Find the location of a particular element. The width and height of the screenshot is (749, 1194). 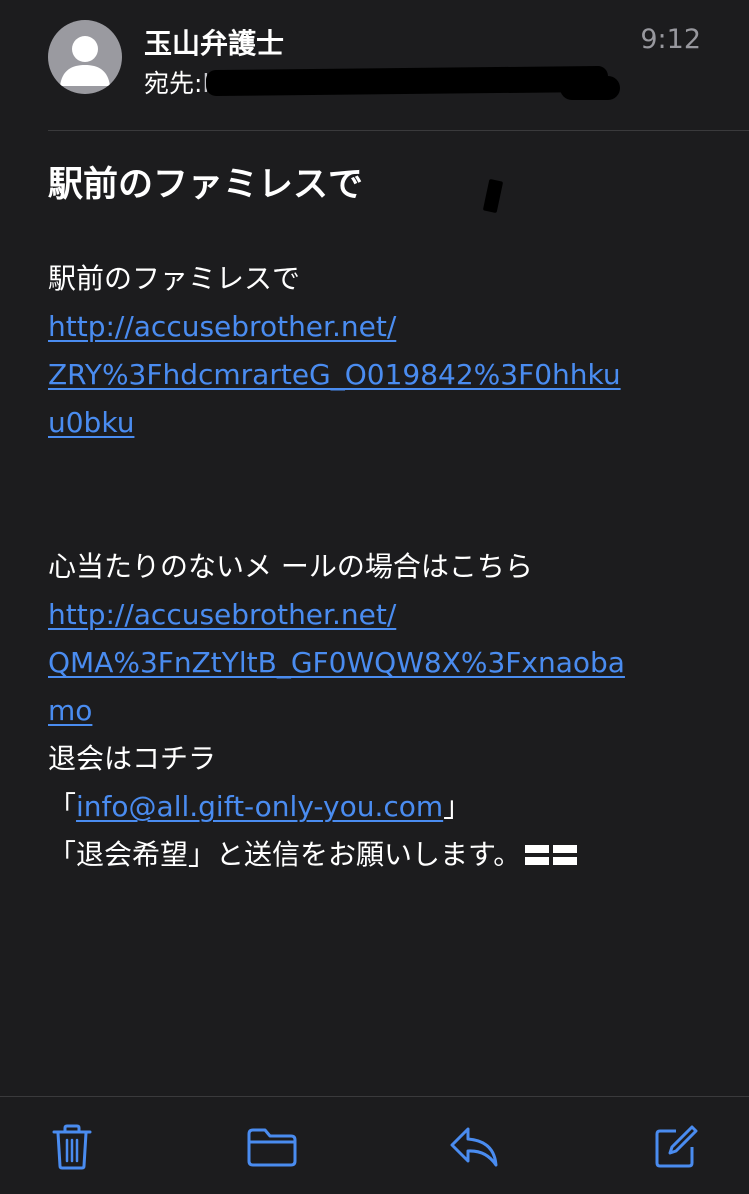

link-2-part-1: http://accusebrother.net/ is located at coordinates (222, 614).